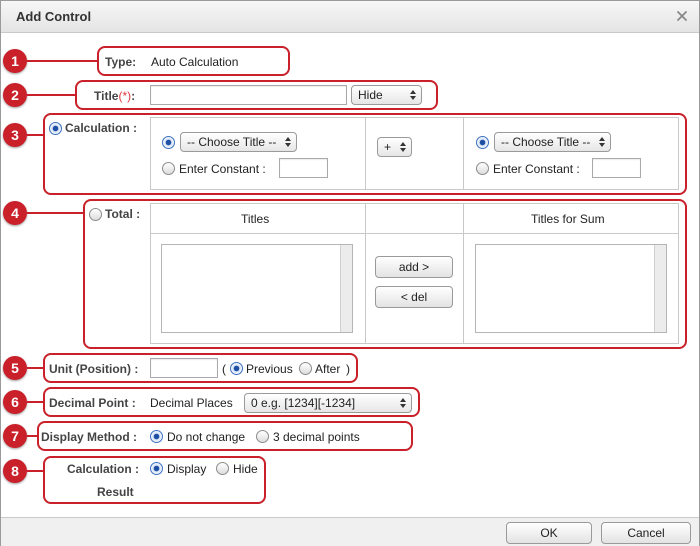  I want to click on callout-badge-7: 7, so click(15, 436).